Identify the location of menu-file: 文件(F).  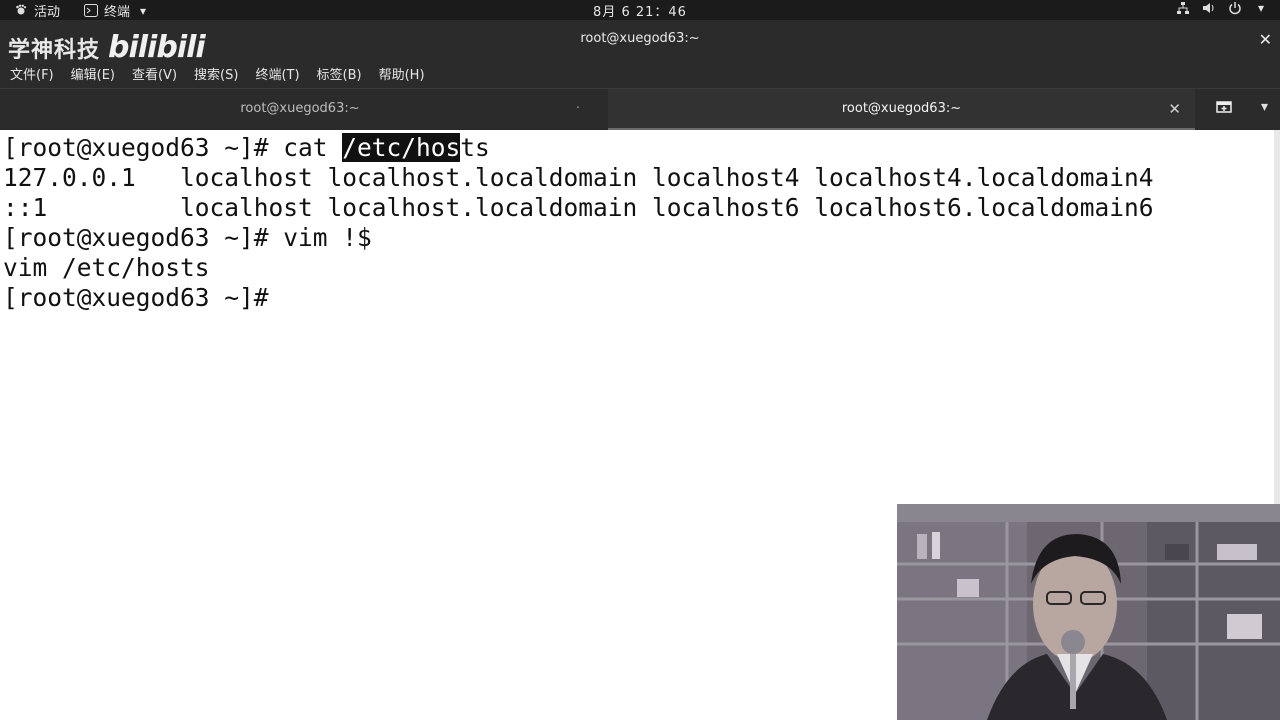
(32, 76).